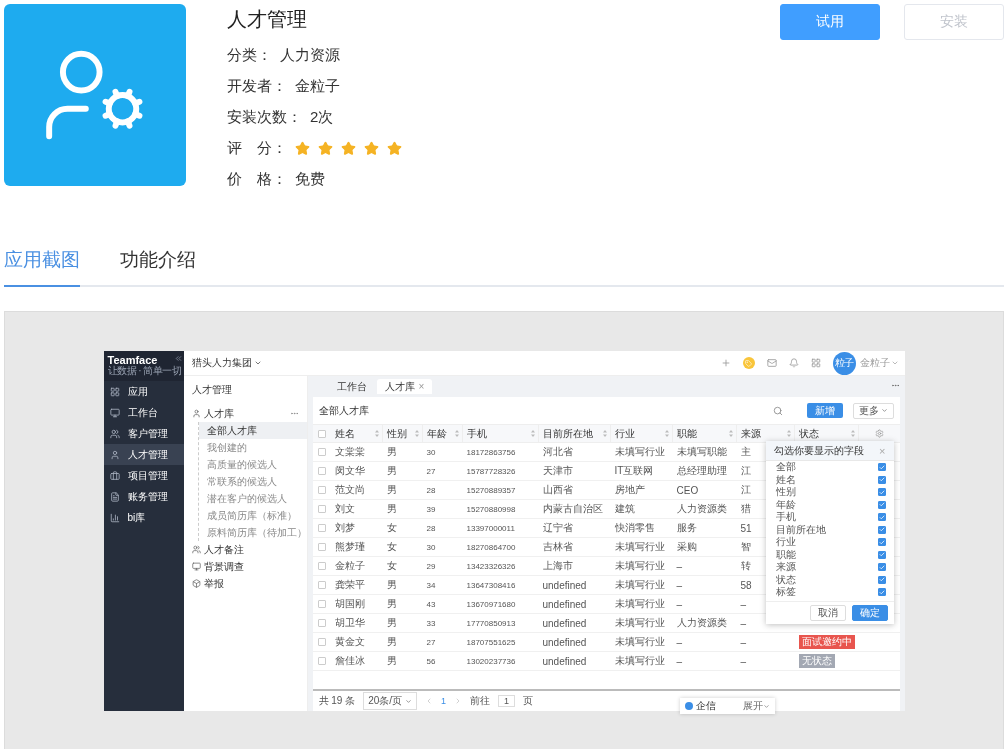 The image size is (1008, 749). Describe the element at coordinates (226, 363) in the screenshot. I see `company-switcher: 猎头人力集团` at that location.